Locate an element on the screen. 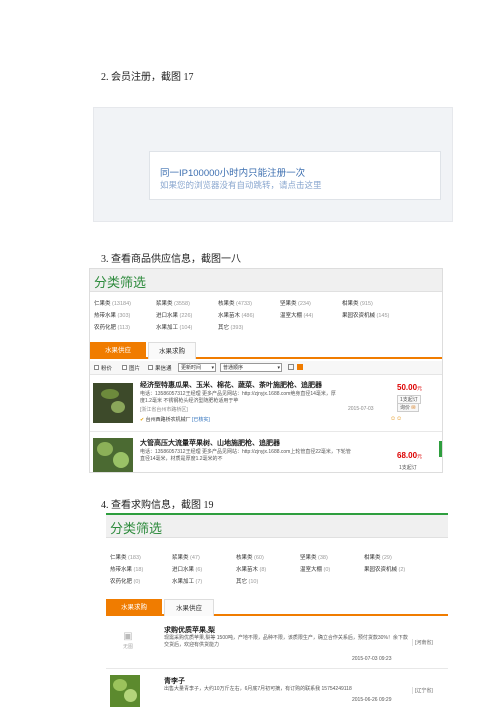 This screenshot has height=708, width=500. mail-icon: ✉ is located at coordinates (413, 408).